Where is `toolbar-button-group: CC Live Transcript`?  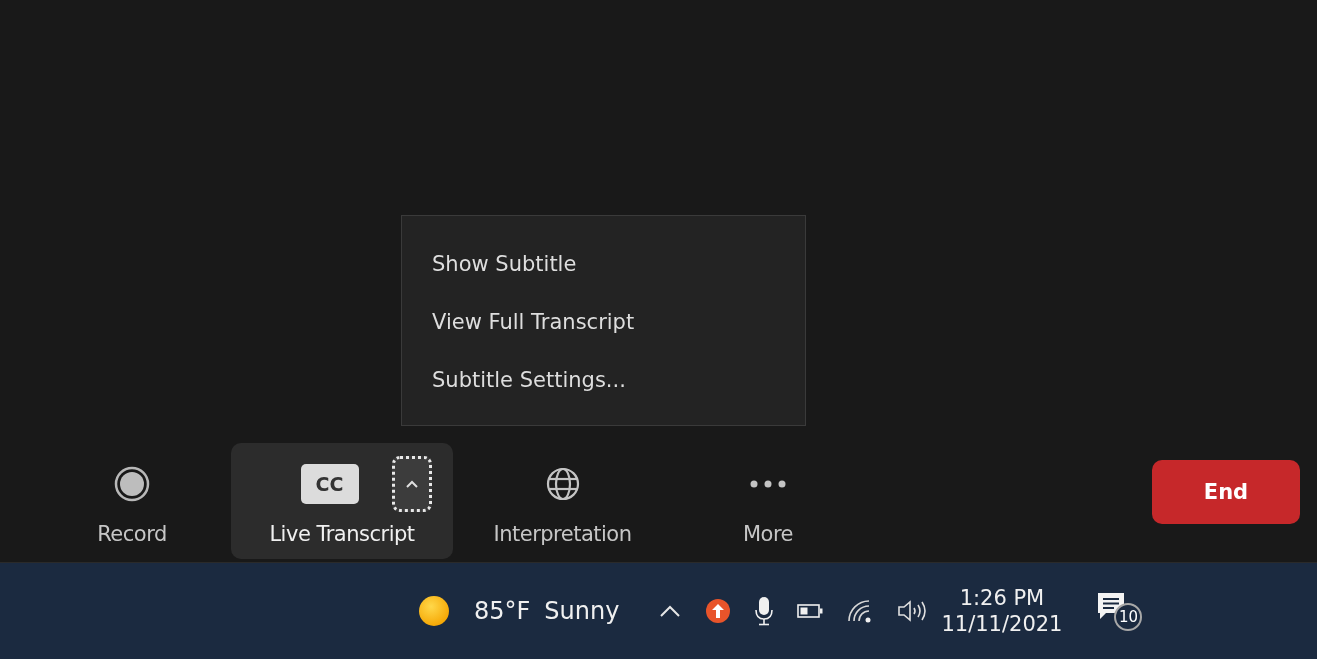
toolbar-button-group: CC Live Transcript is located at coordinates (342, 501).